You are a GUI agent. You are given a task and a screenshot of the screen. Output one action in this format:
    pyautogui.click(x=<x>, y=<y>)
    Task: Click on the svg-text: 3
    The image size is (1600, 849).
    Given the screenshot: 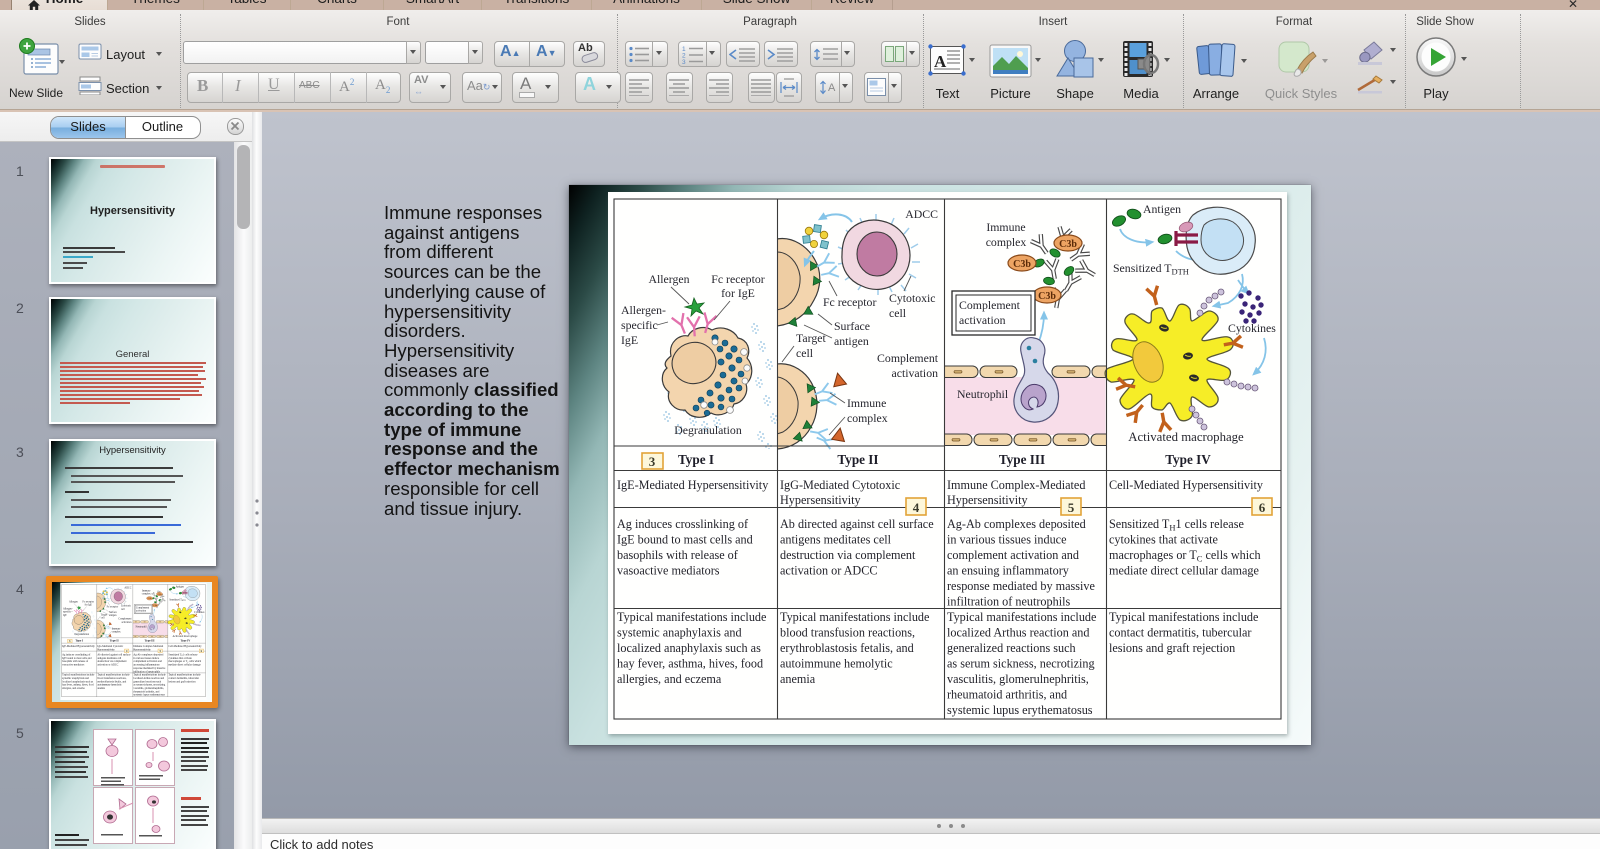 What is the action you would take?
    pyautogui.click(x=684, y=61)
    